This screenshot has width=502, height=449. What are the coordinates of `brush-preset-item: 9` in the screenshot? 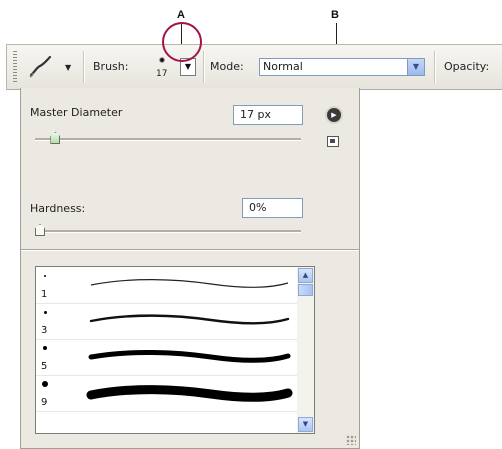 It's located at (167, 393).